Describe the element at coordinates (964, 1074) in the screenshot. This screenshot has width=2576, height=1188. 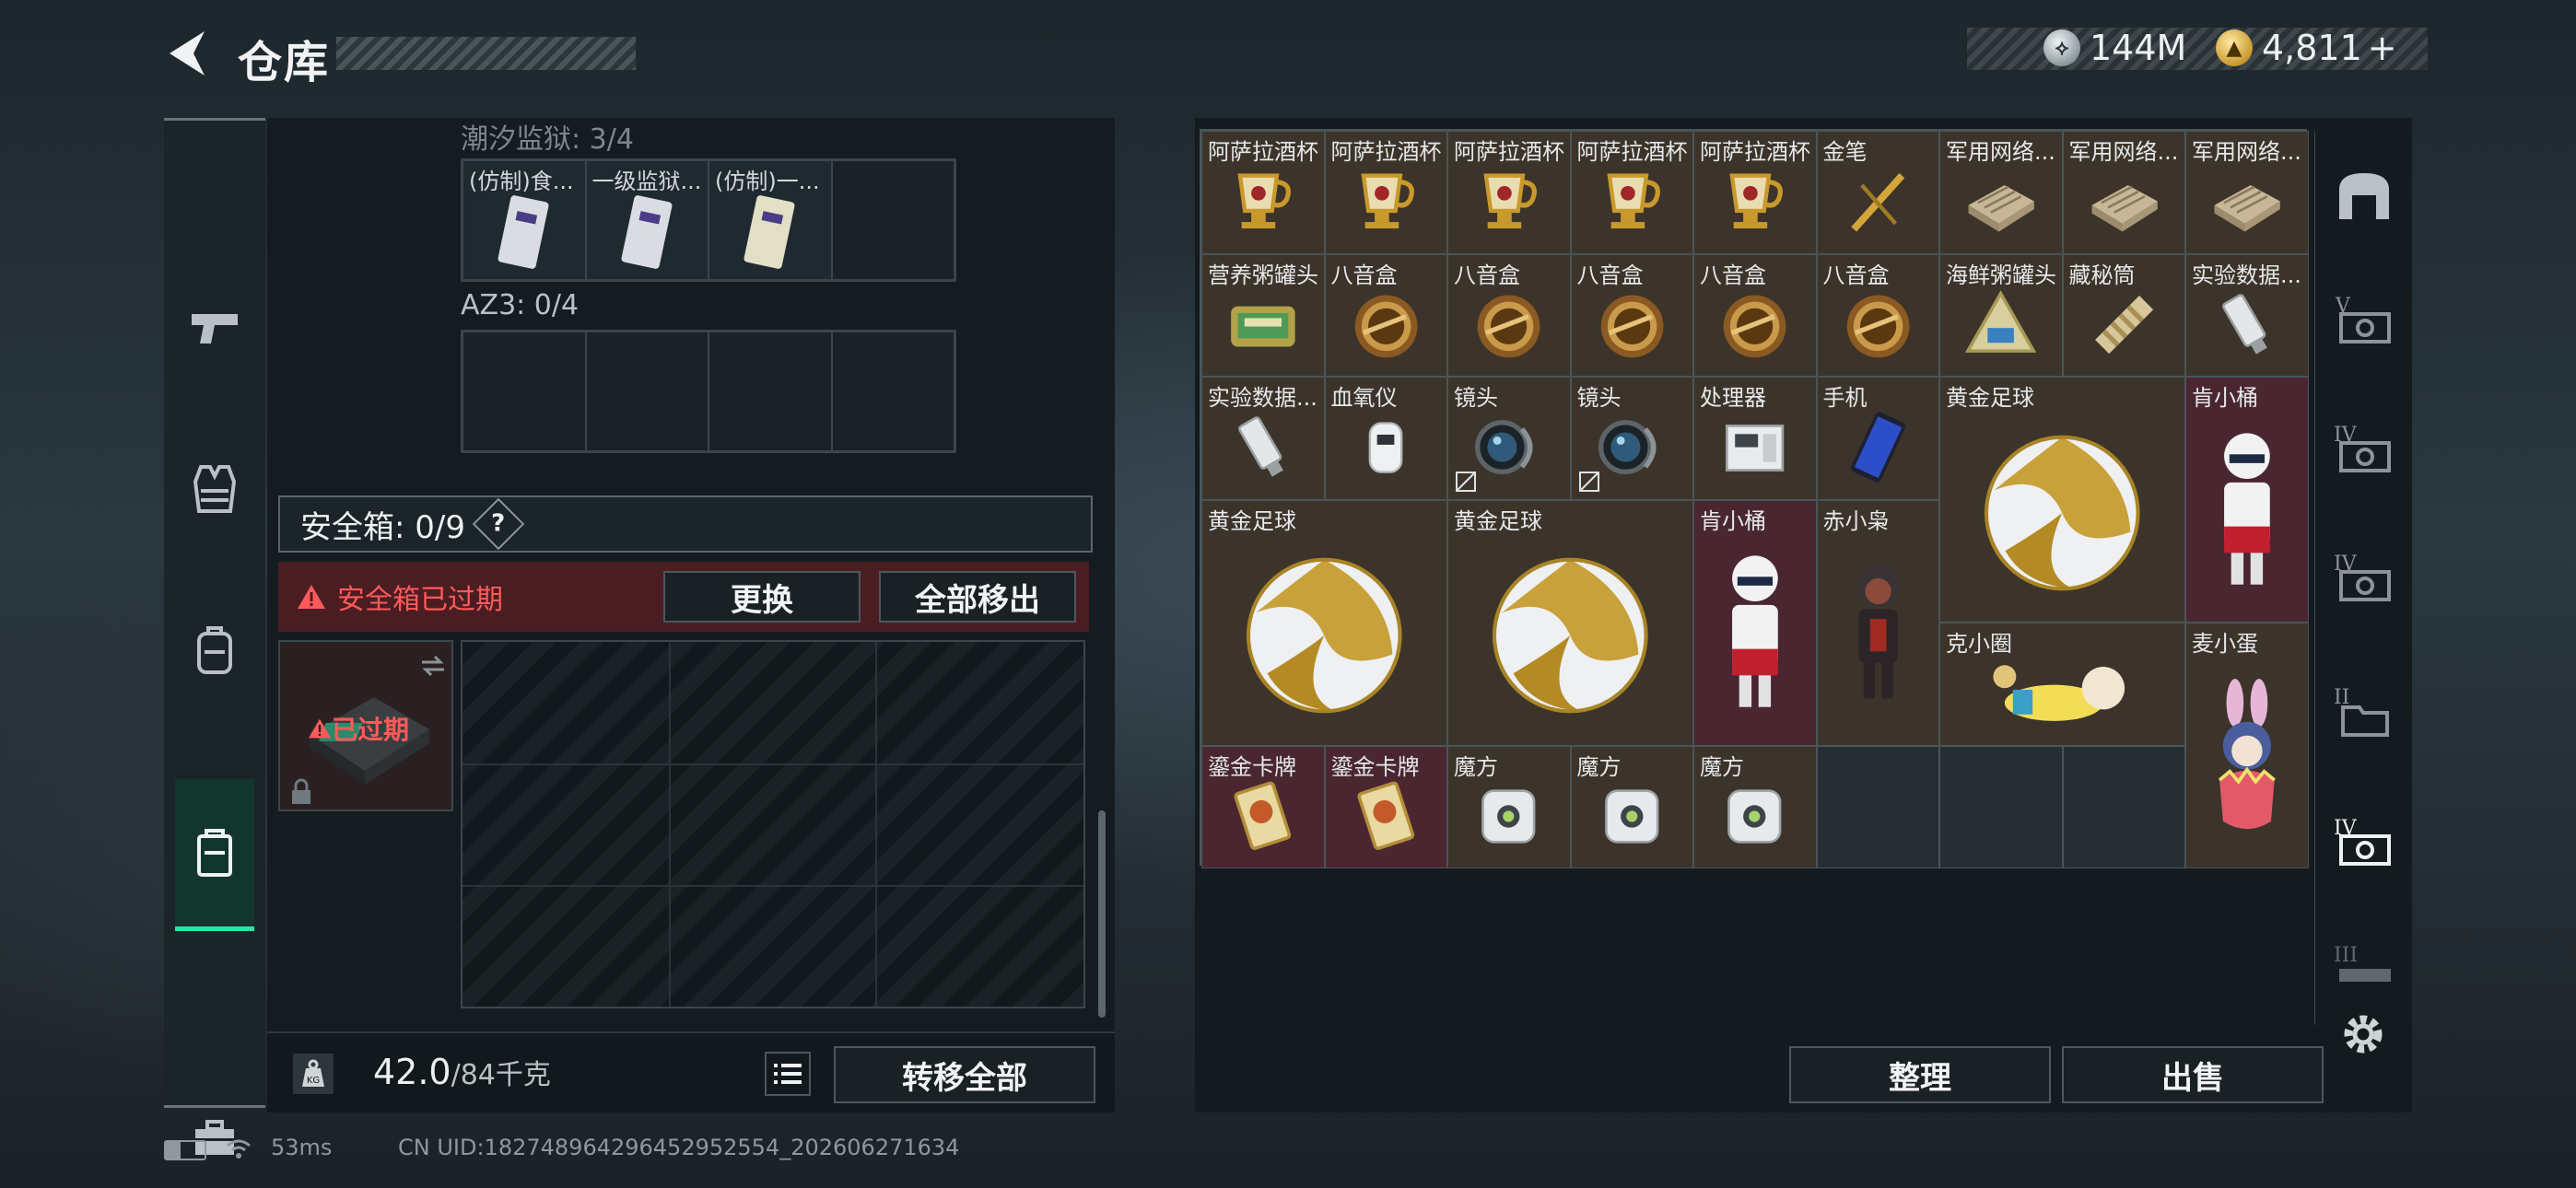
I see `transfer-all-button: 转移全部` at that location.